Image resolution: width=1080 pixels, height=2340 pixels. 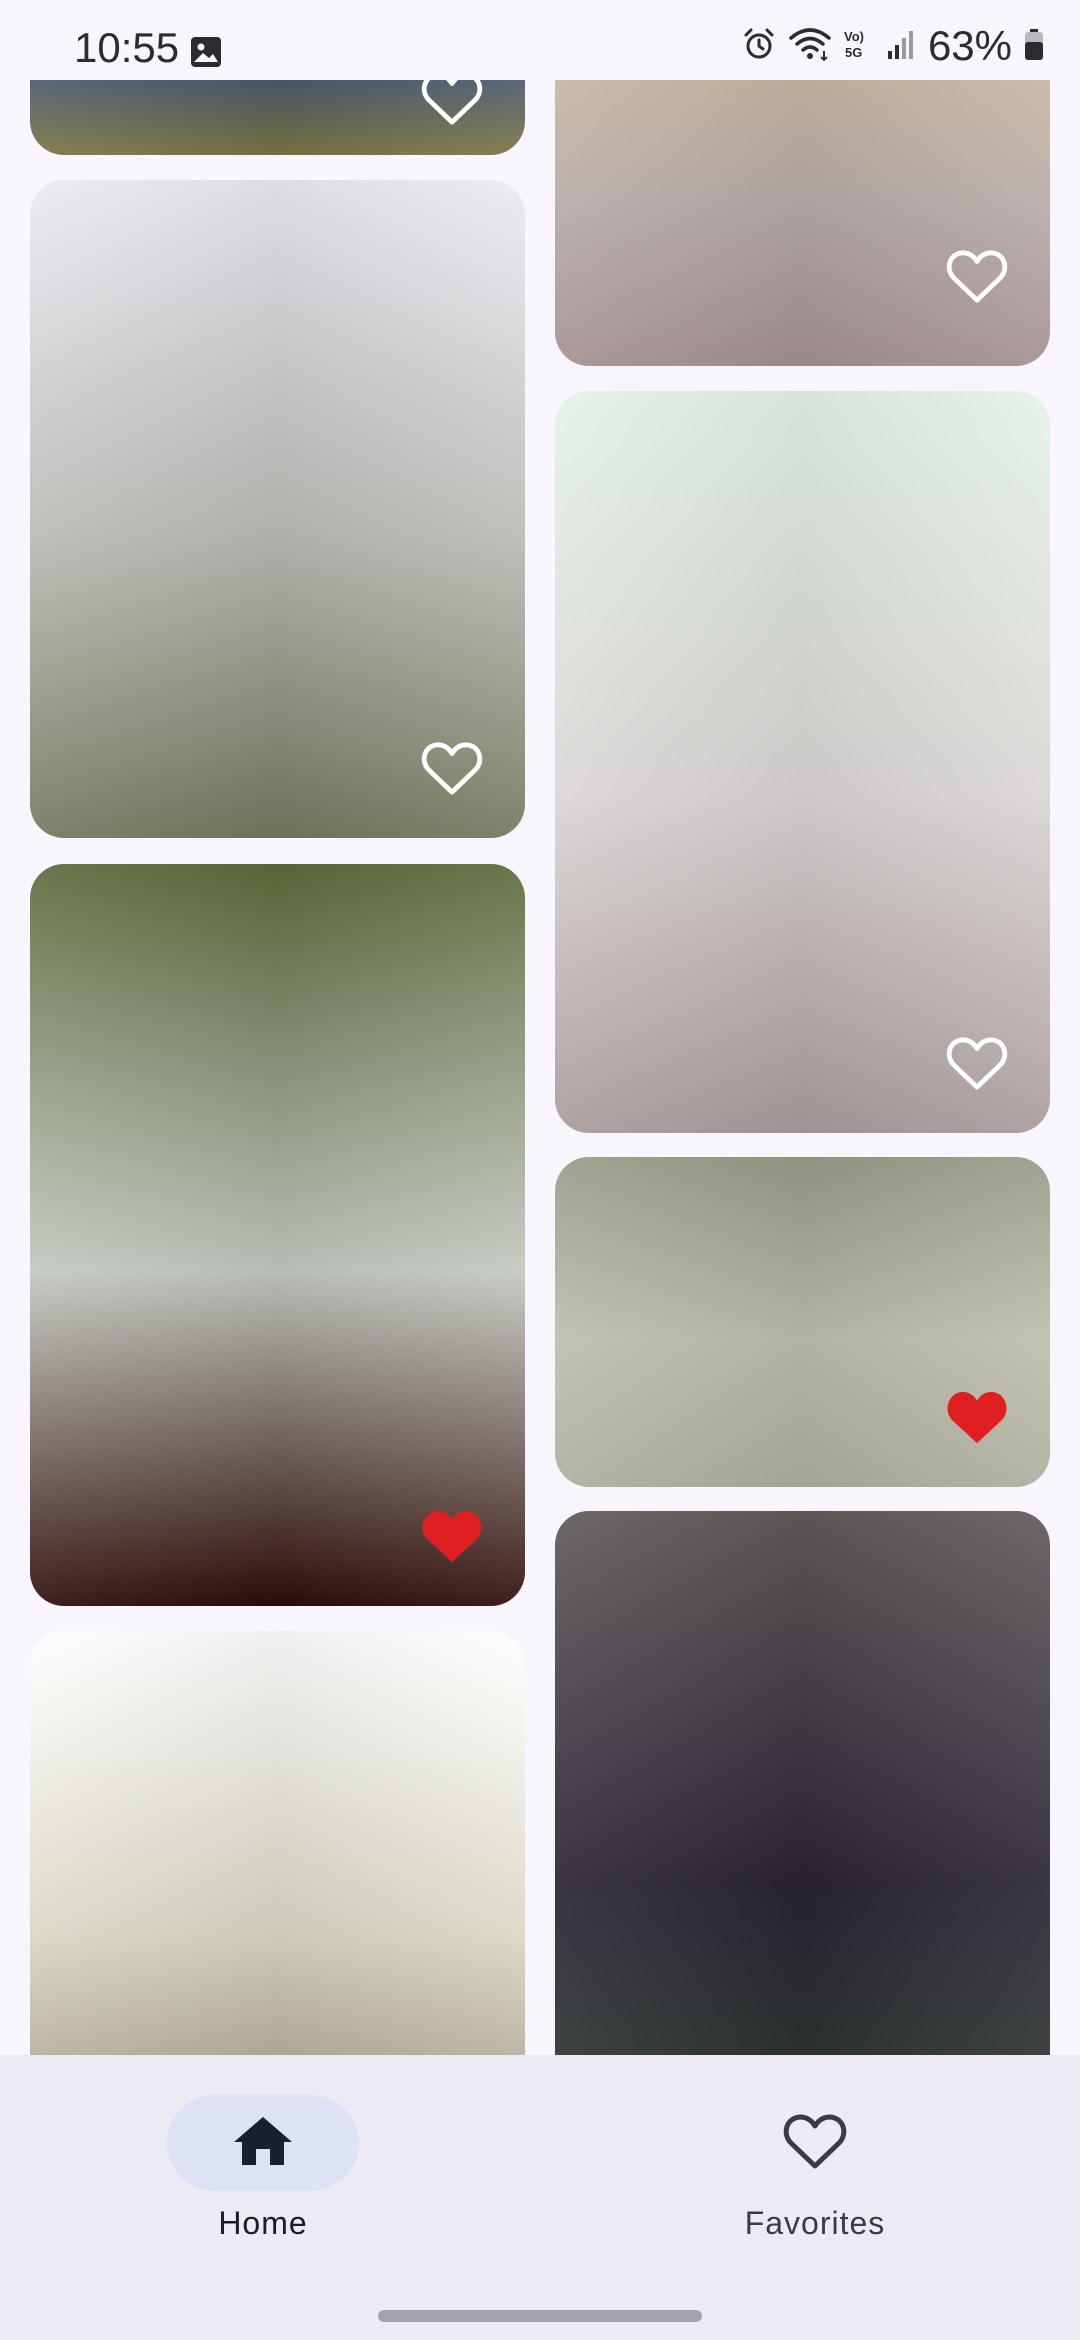 I want to click on bottom-navigation: Home Favorites, so click(x=540, y=2197).